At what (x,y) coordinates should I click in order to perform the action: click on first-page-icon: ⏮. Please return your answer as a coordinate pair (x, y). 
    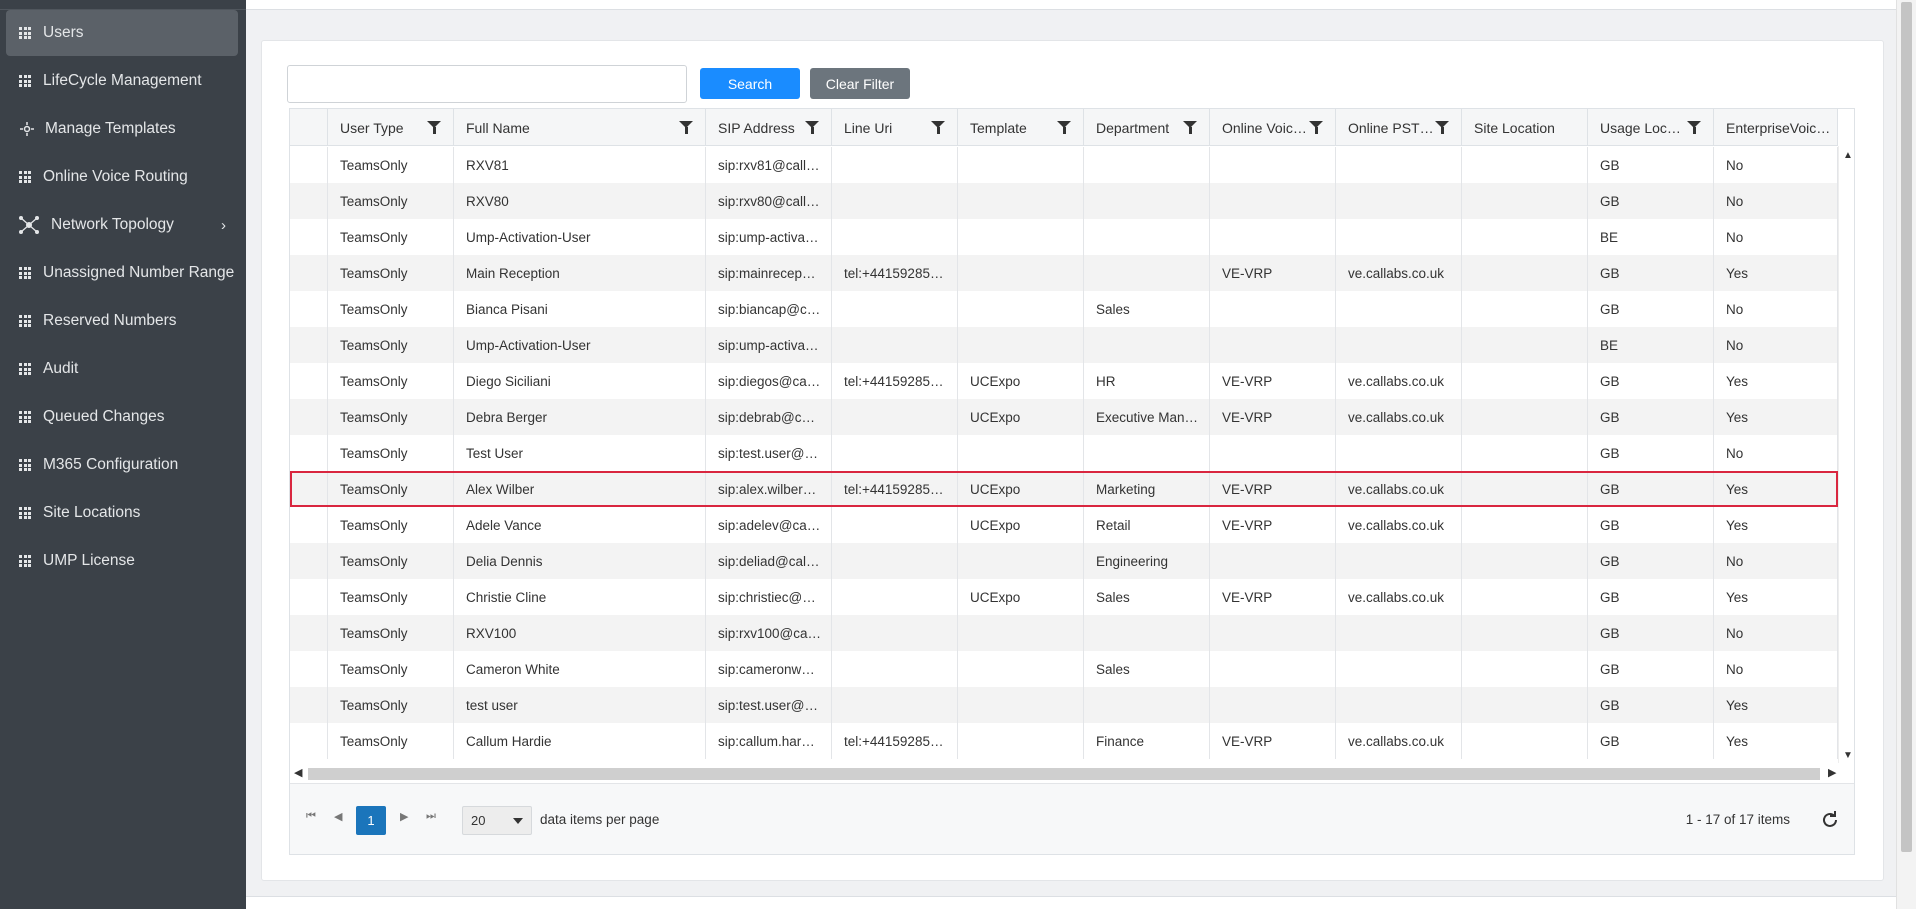
    Looking at the image, I should click on (311, 816).